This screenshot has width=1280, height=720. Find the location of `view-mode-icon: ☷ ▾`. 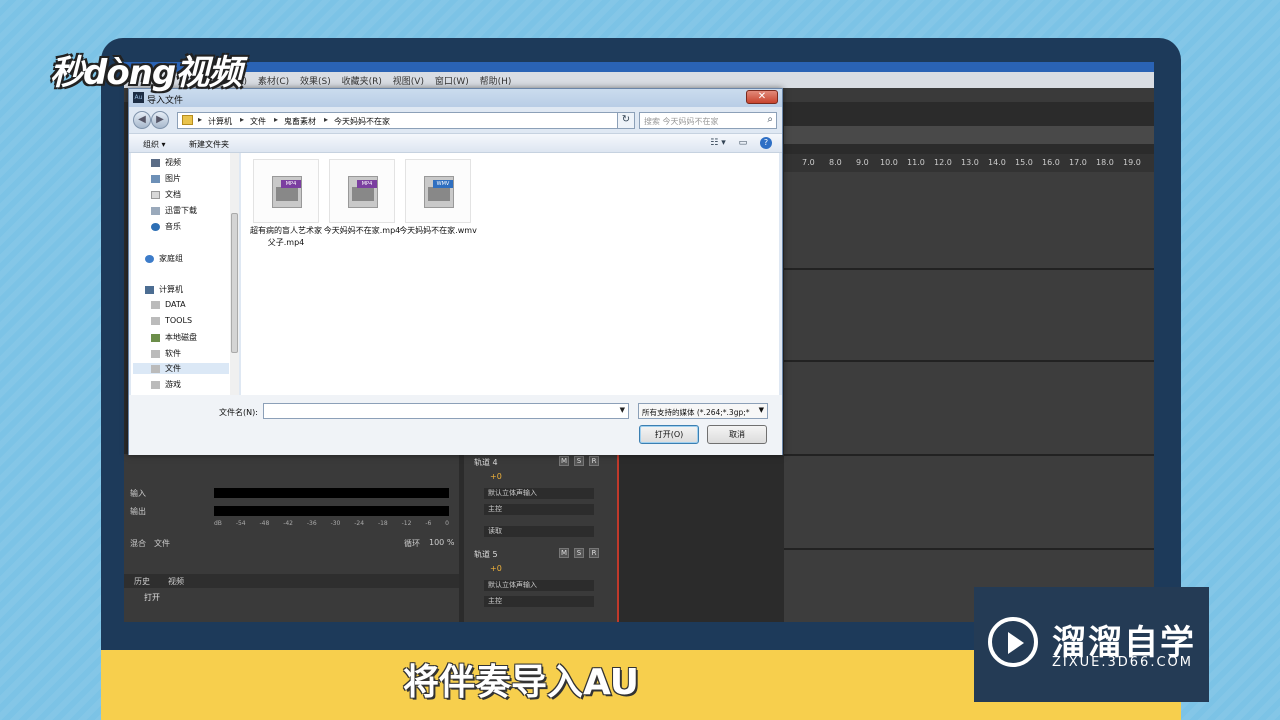

view-mode-icon: ☷ ▾ is located at coordinates (717, 143).